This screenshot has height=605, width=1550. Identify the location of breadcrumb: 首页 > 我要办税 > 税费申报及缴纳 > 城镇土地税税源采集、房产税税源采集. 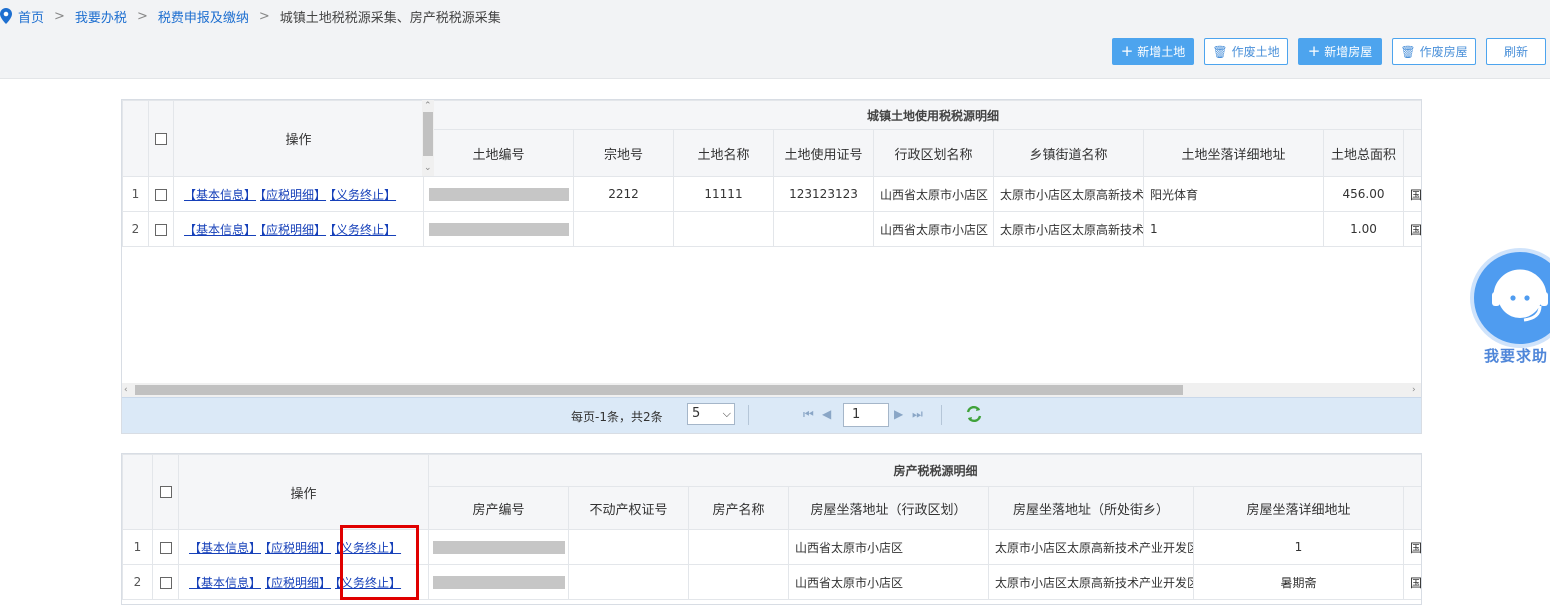
(250, 16).